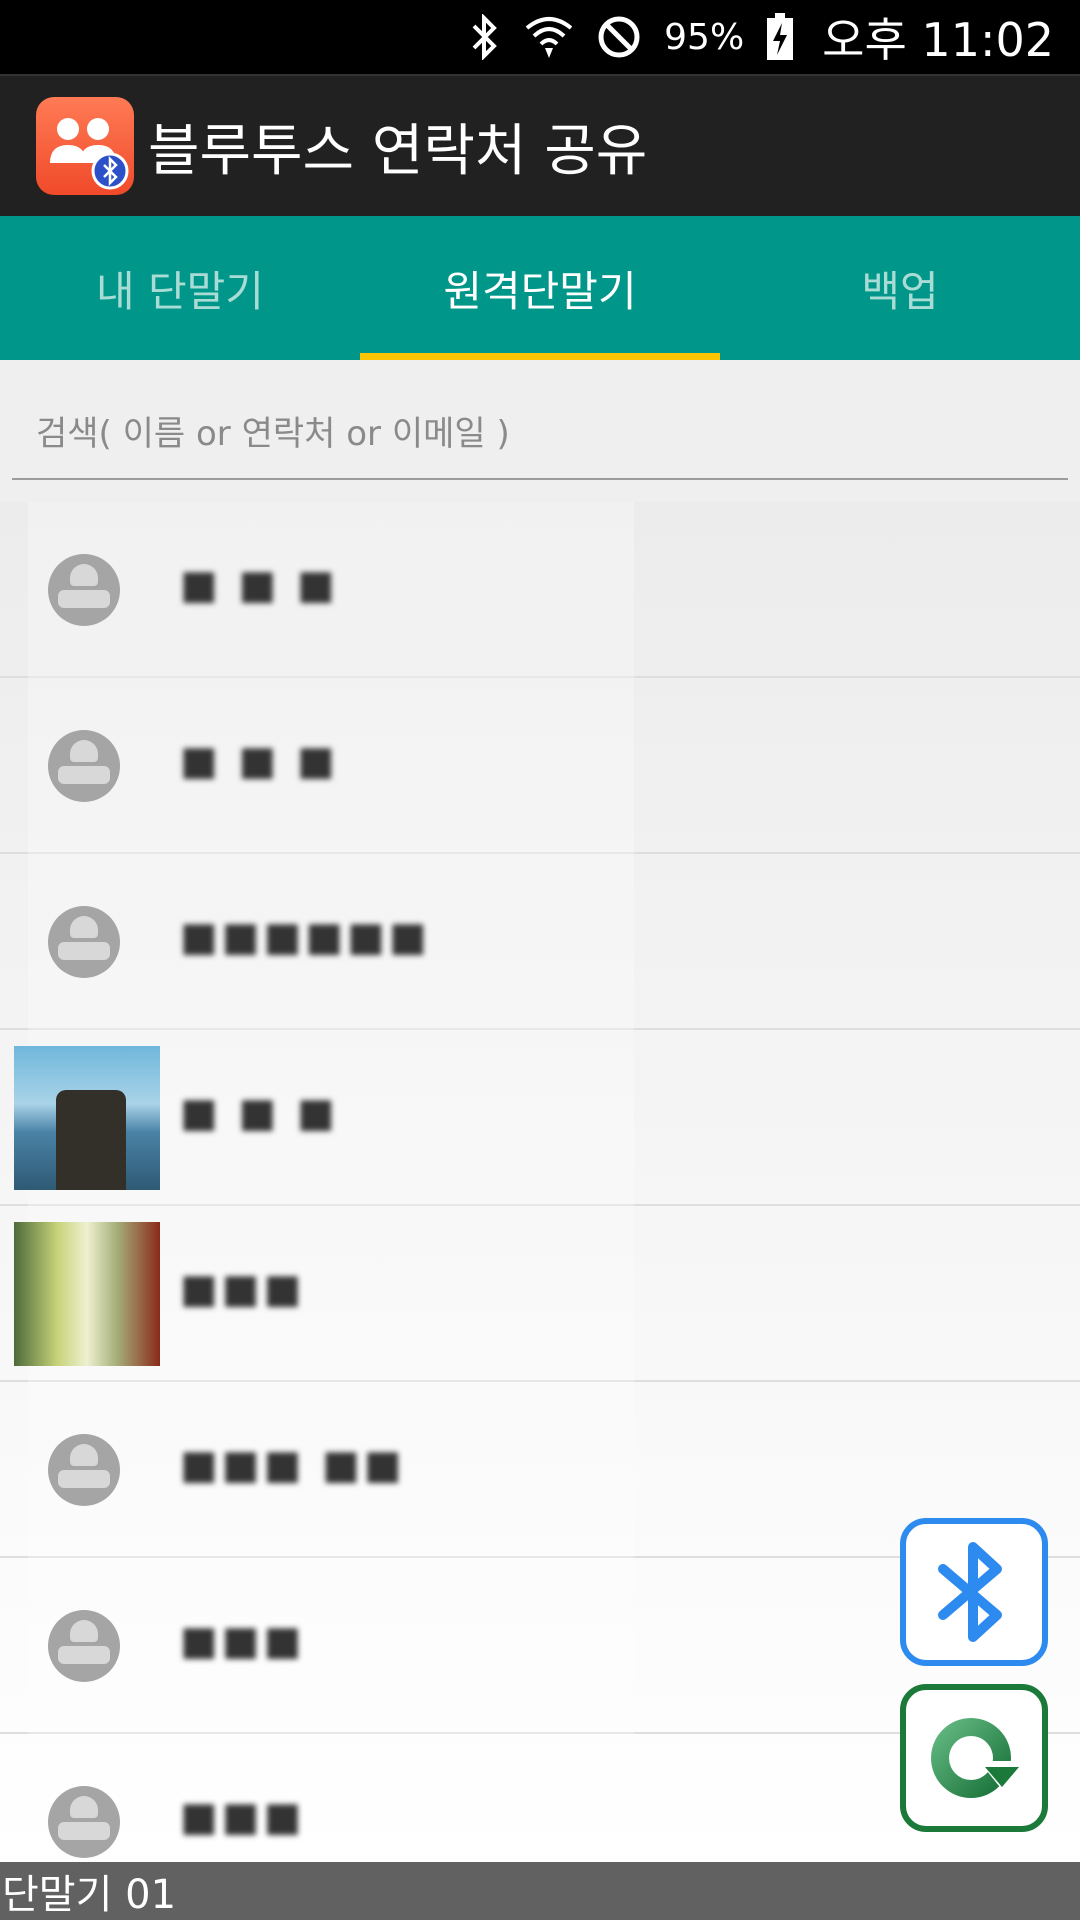 The height and width of the screenshot is (1920, 1080). I want to click on list-item: ■■■, so click(540, 1294).